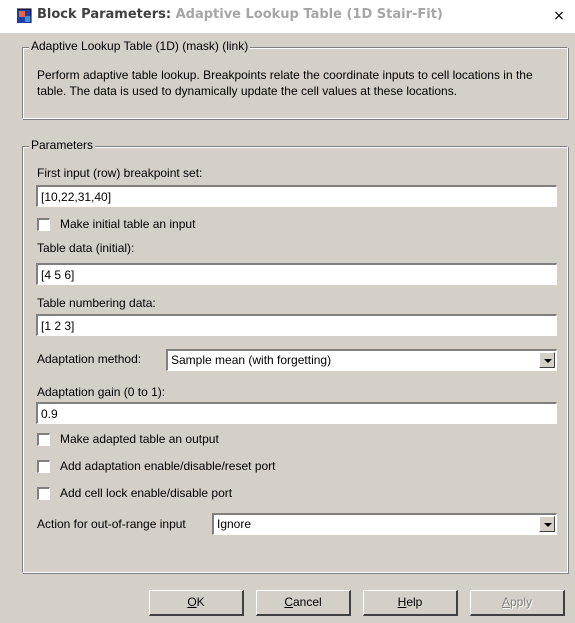 The width and height of the screenshot is (575, 623). What do you see at coordinates (86, 248) in the screenshot?
I see `table-data-label: Table data (initial):` at bounding box center [86, 248].